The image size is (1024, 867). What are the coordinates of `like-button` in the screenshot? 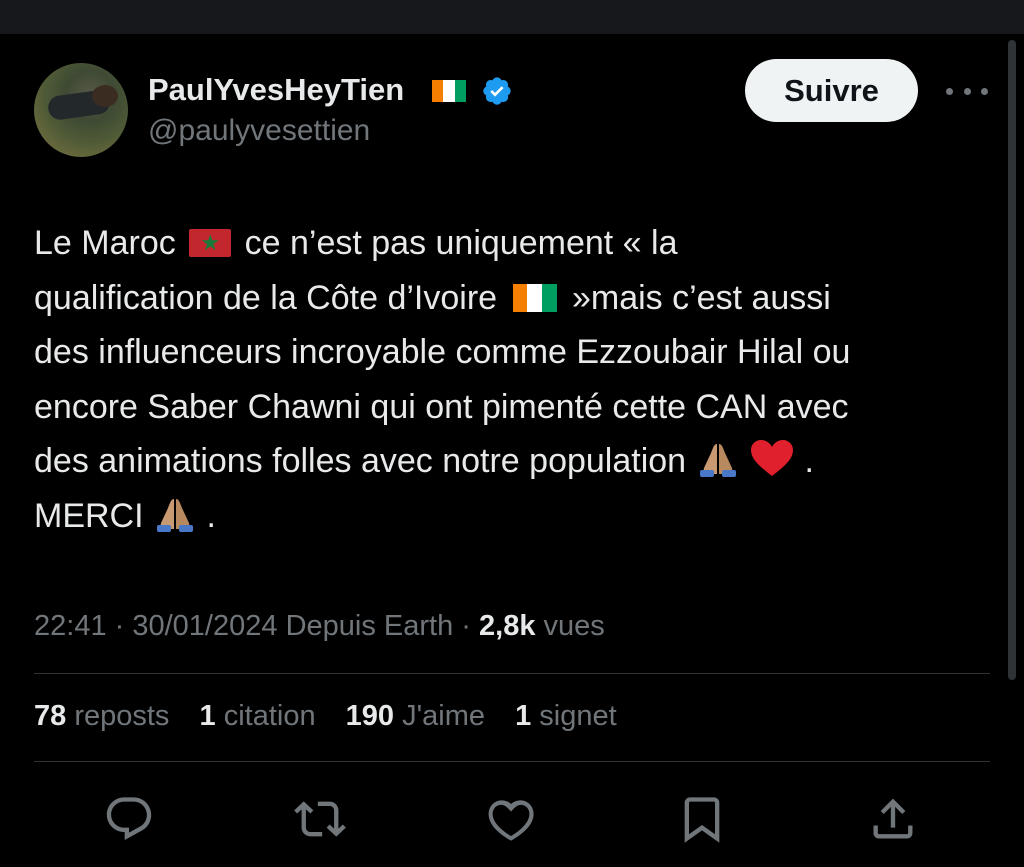 It's located at (511, 819).